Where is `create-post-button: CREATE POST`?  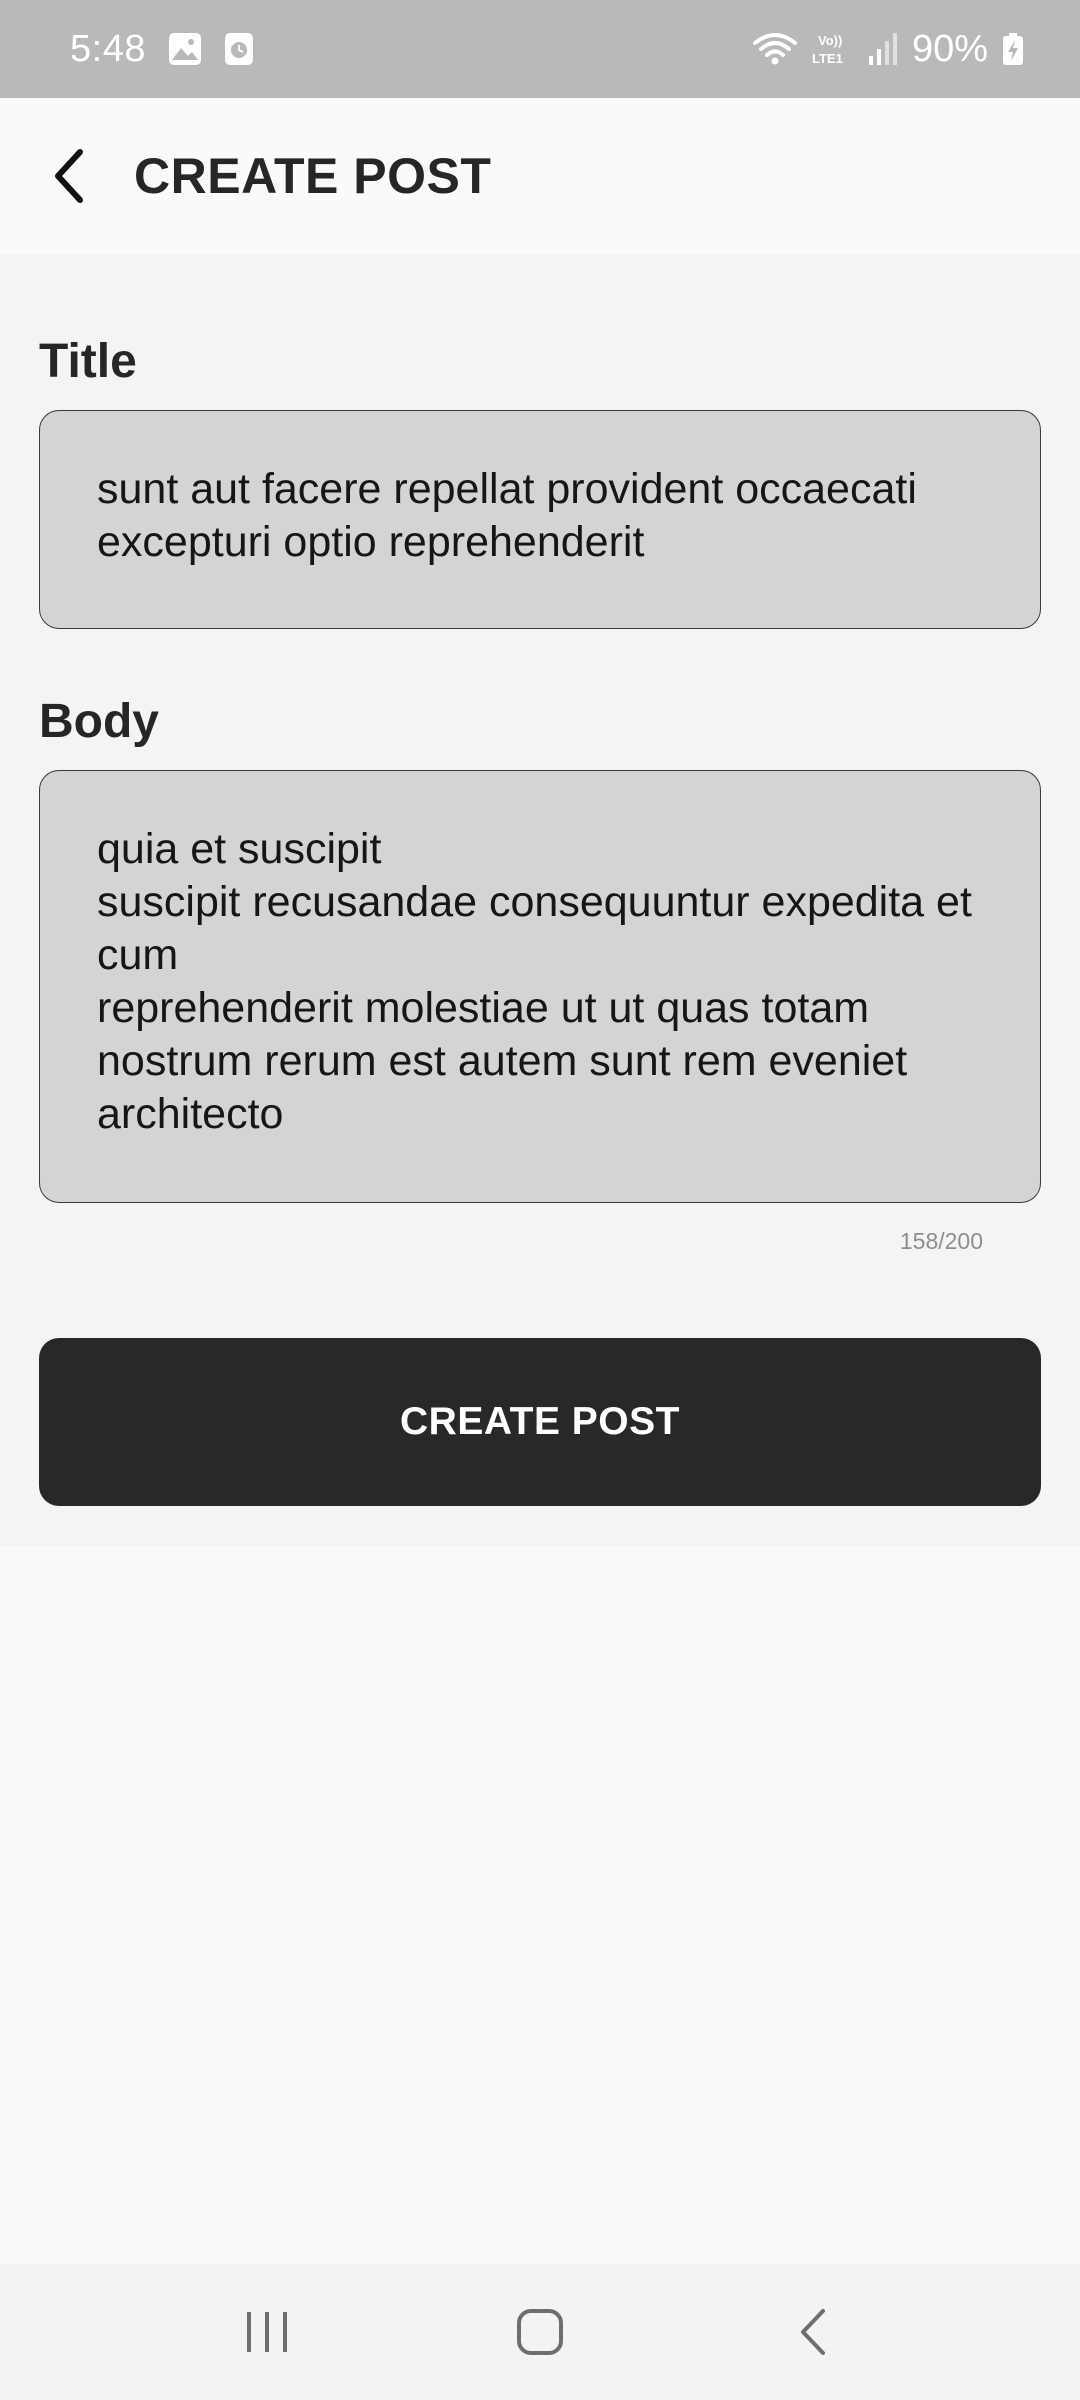 create-post-button: CREATE POST is located at coordinates (540, 1422).